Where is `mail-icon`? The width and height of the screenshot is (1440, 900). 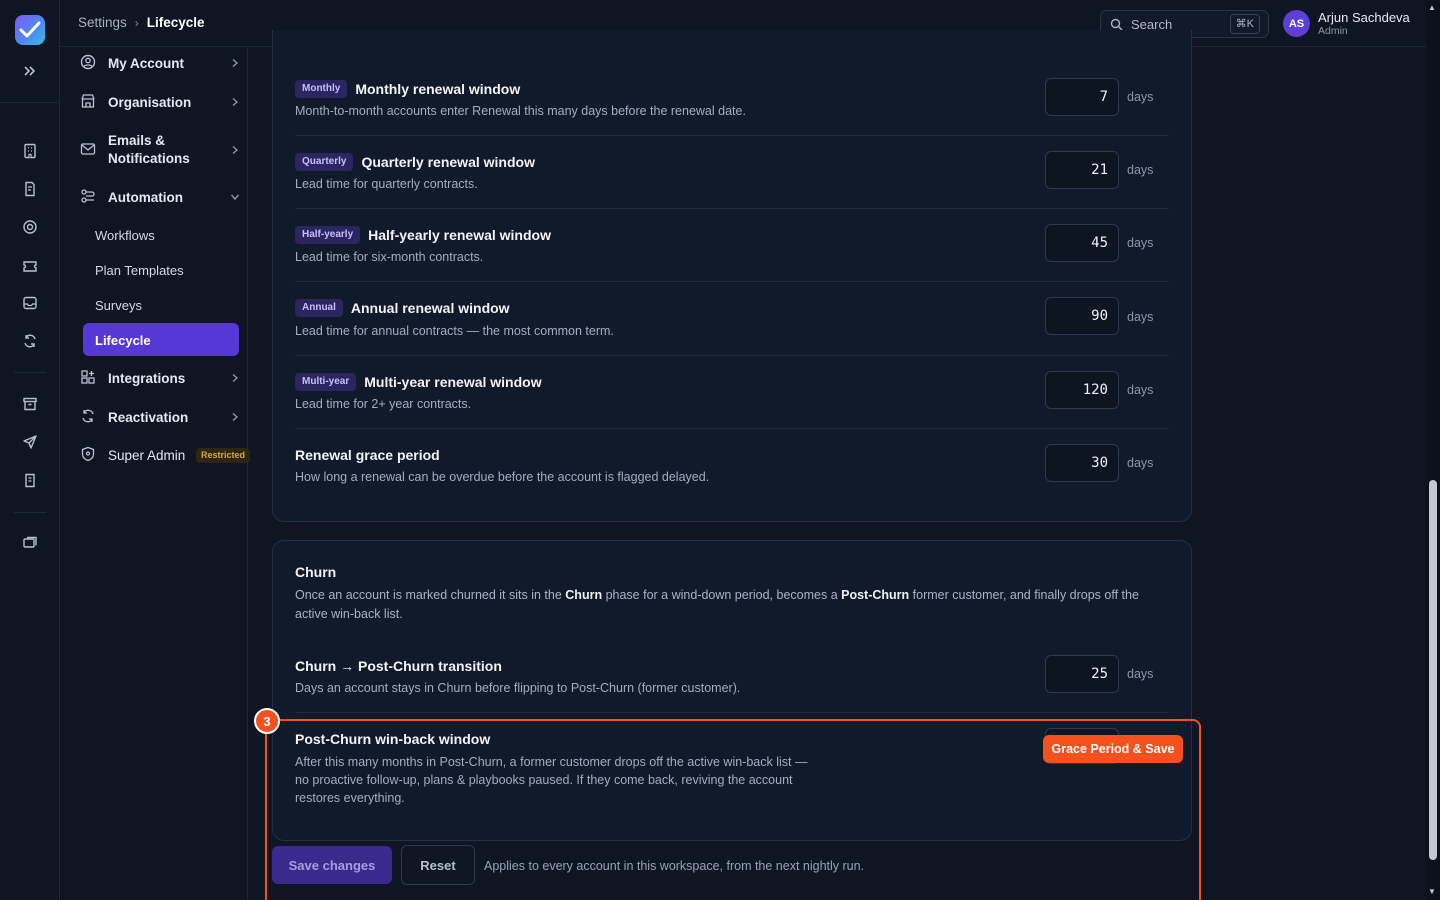
mail-icon is located at coordinates (89, 150).